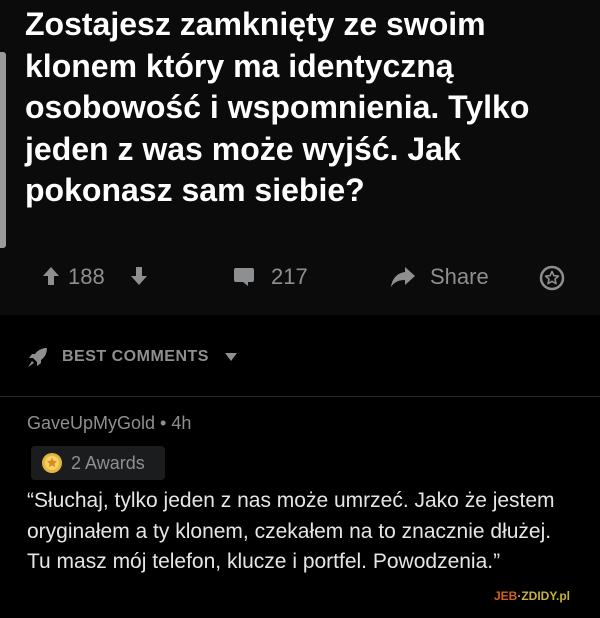 The width and height of the screenshot is (600, 618). What do you see at coordinates (244, 277) in the screenshot?
I see `comment-icon` at bounding box center [244, 277].